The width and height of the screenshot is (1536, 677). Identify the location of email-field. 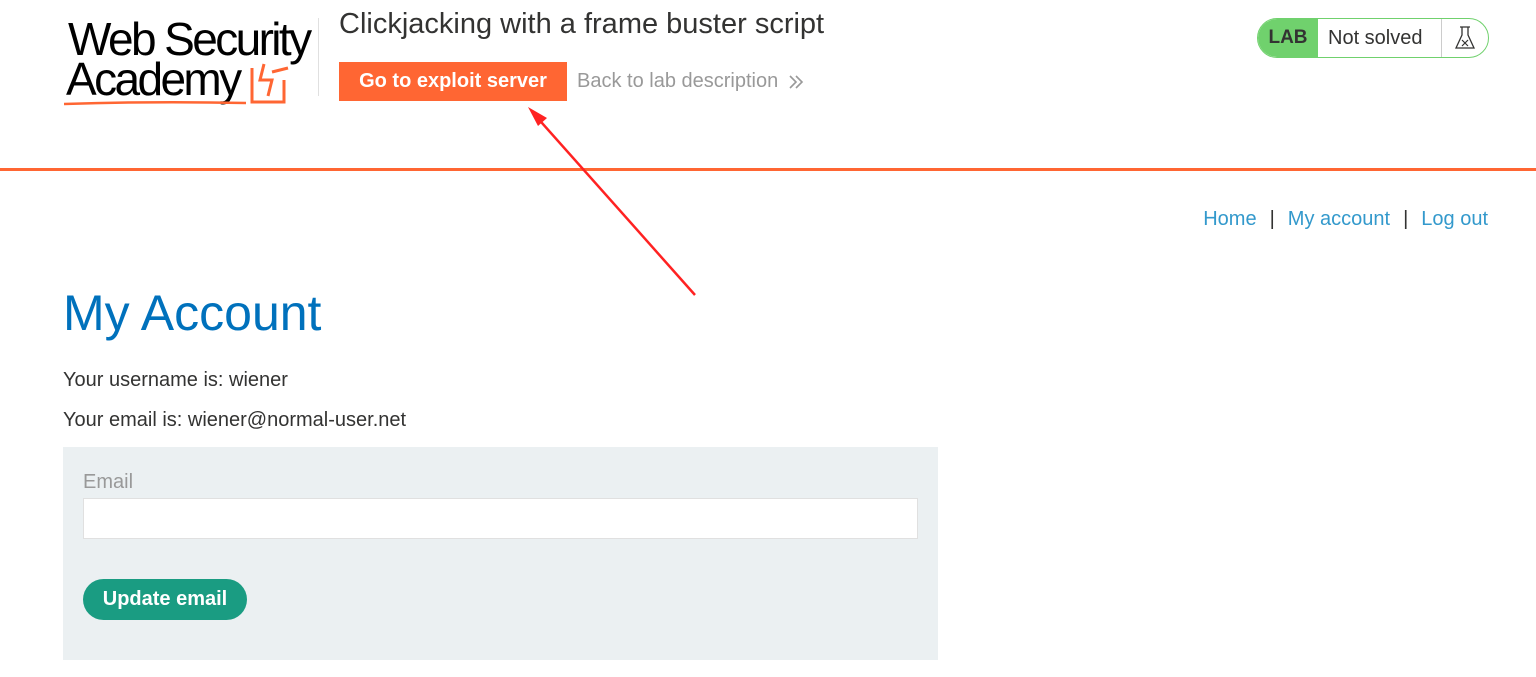
(500, 518).